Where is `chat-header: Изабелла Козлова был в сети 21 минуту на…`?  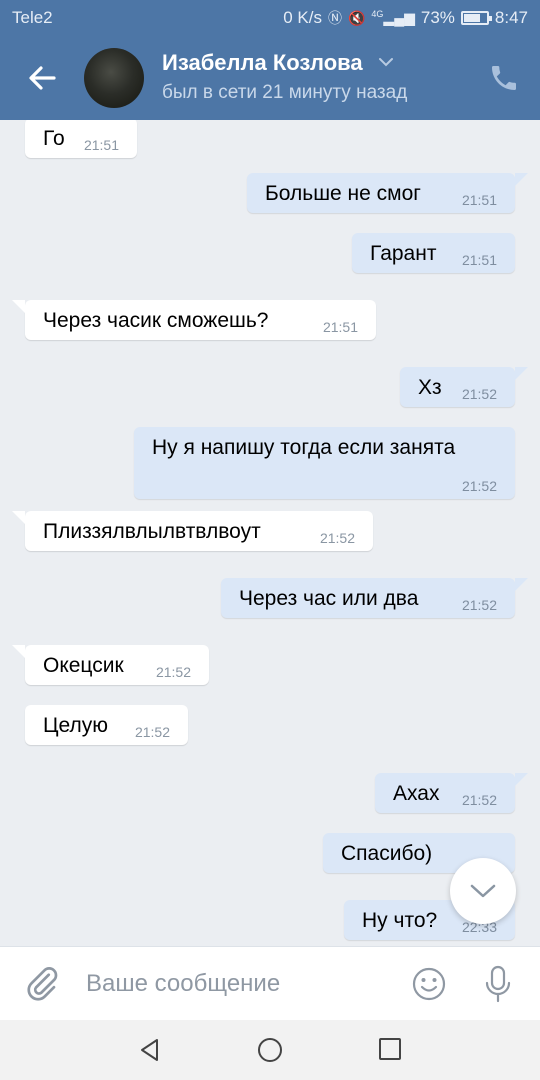 chat-header: Изабелла Козлова был в сети 21 минуту на… is located at coordinates (270, 78).